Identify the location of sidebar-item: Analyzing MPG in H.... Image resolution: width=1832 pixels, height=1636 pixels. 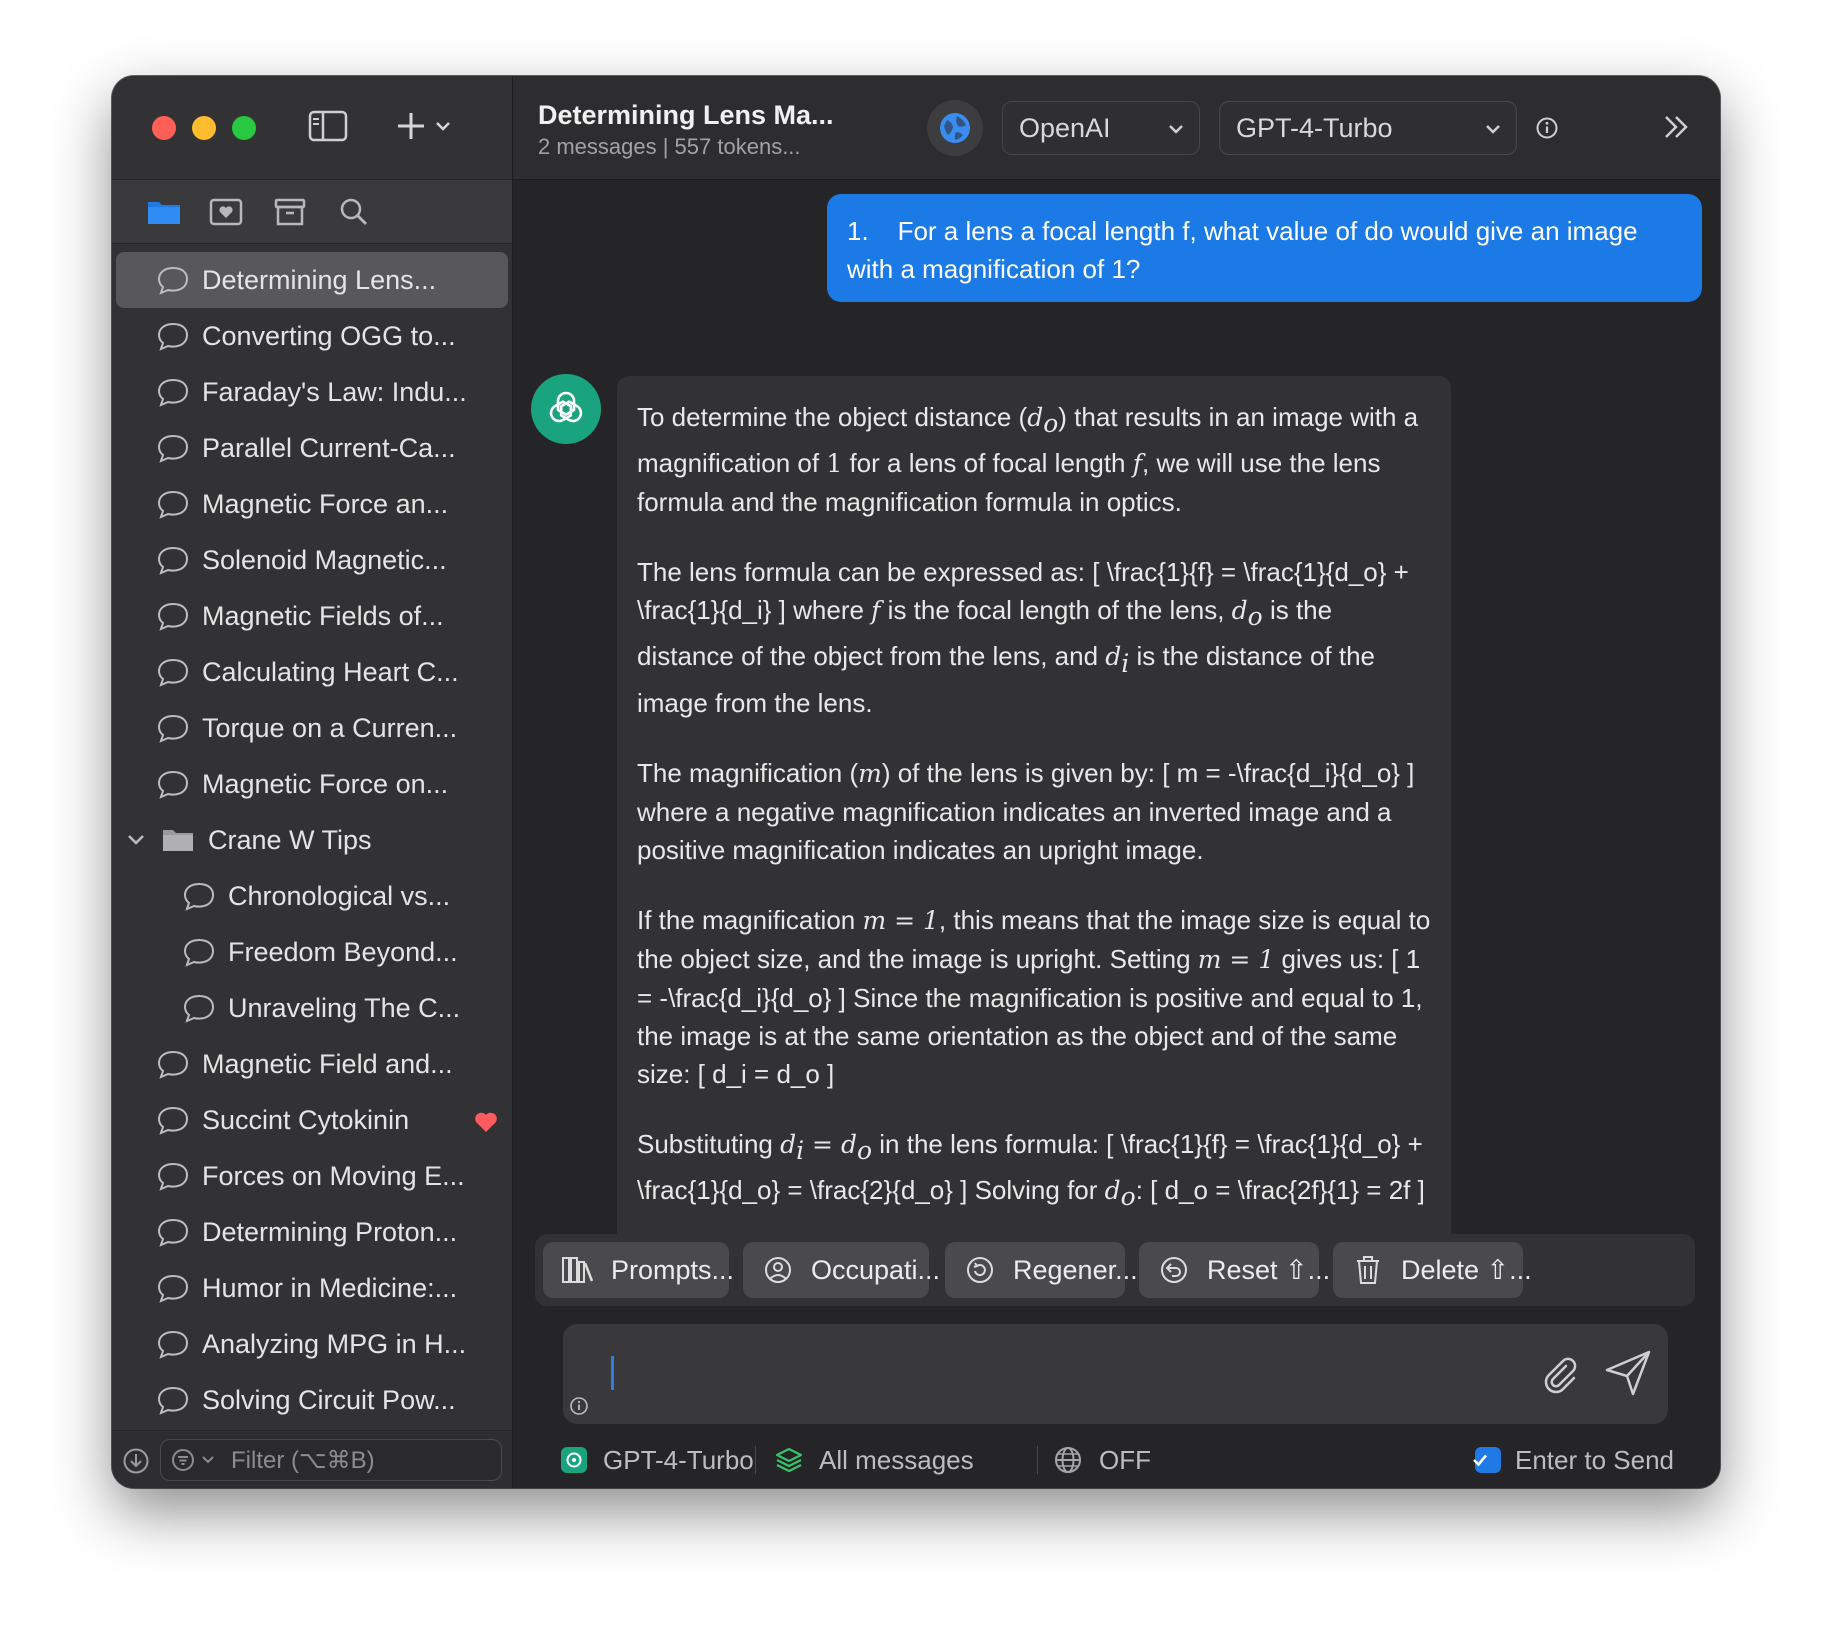
(312, 1344).